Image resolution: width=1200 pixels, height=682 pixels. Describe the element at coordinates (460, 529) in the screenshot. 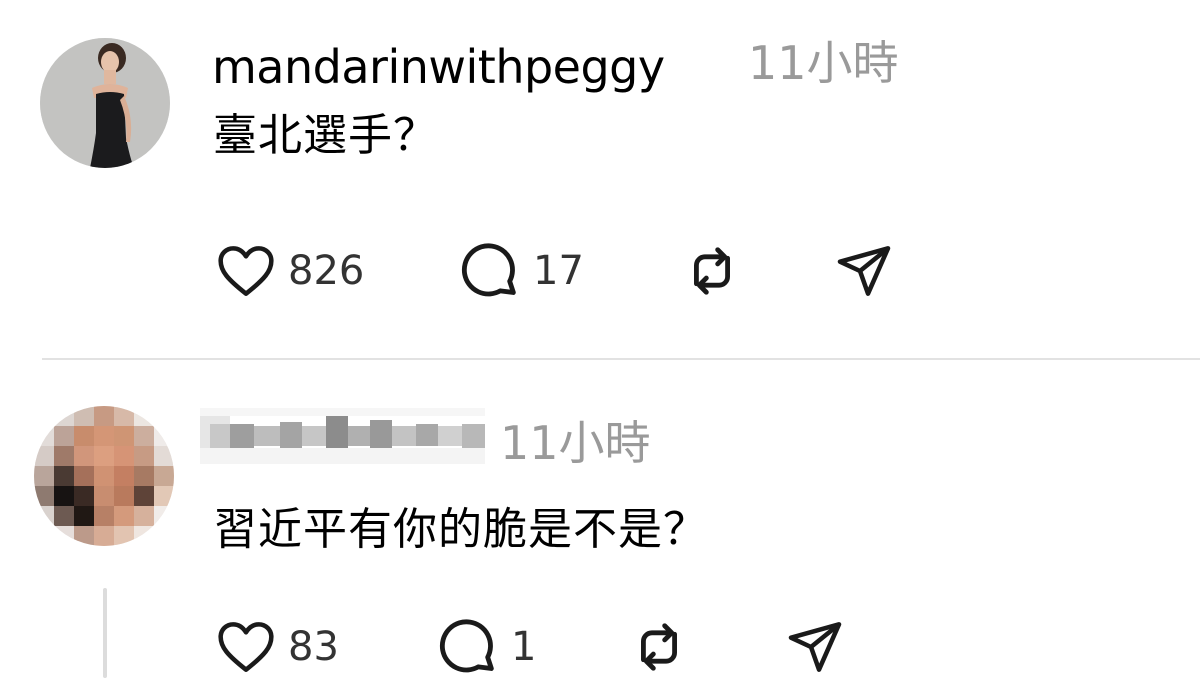

I see `comment-text: 習近平有你的脆是不是？` at that location.